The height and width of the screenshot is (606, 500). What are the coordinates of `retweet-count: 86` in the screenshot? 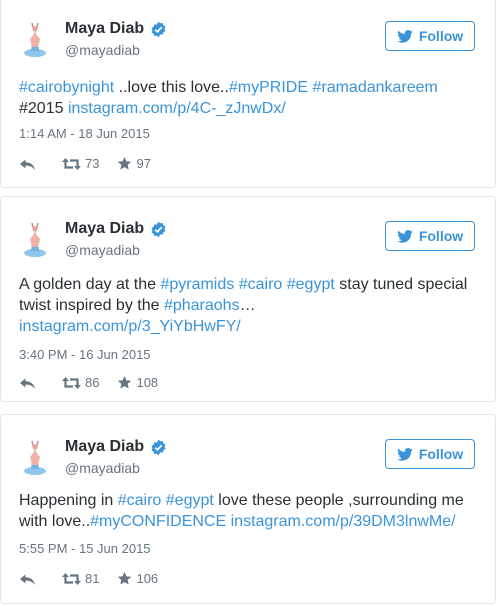 It's located at (92, 382).